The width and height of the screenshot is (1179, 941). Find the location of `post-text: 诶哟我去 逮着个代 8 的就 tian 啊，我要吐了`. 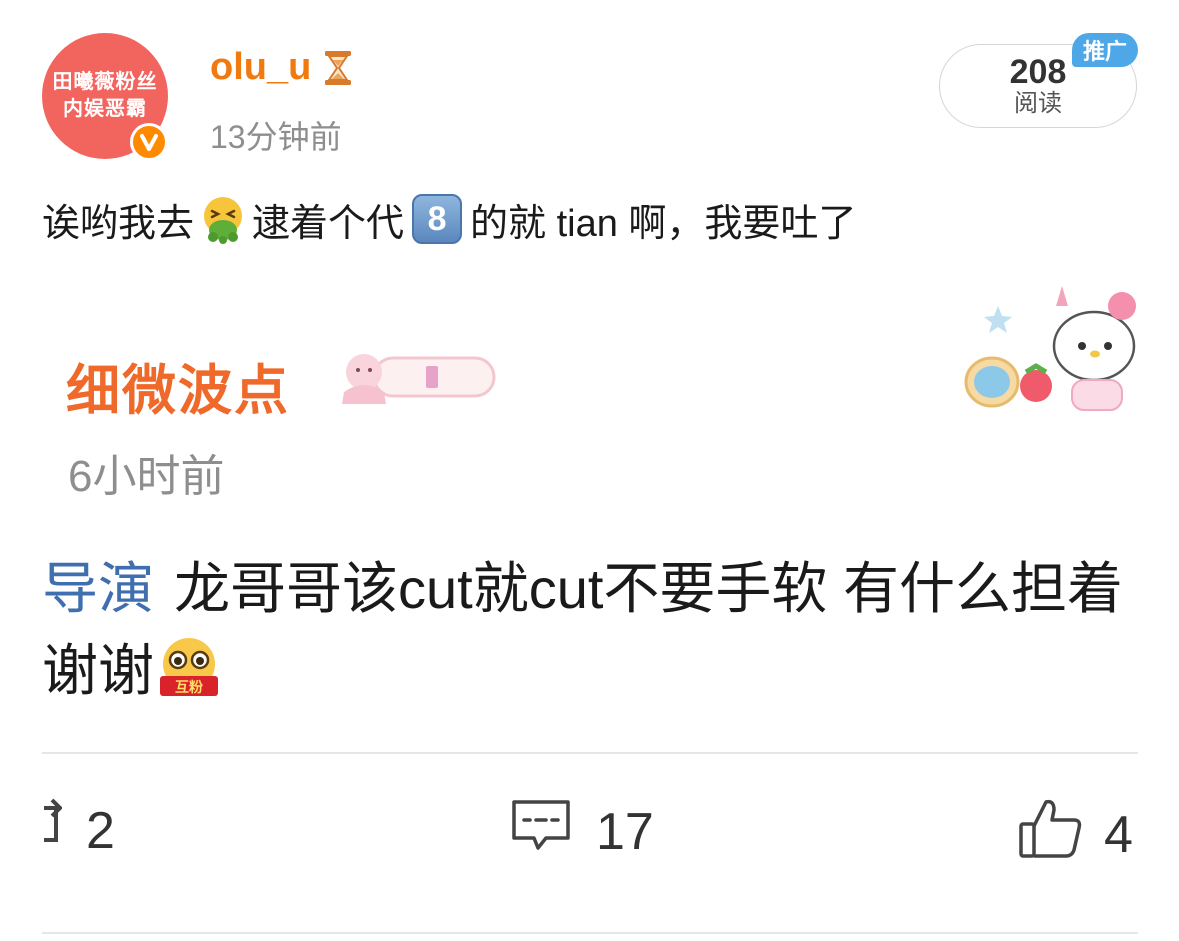

post-text: 诶哟我去 逮着个代 8 的就 tian 啊，我要吐了 is located at coordinates (449, 219).